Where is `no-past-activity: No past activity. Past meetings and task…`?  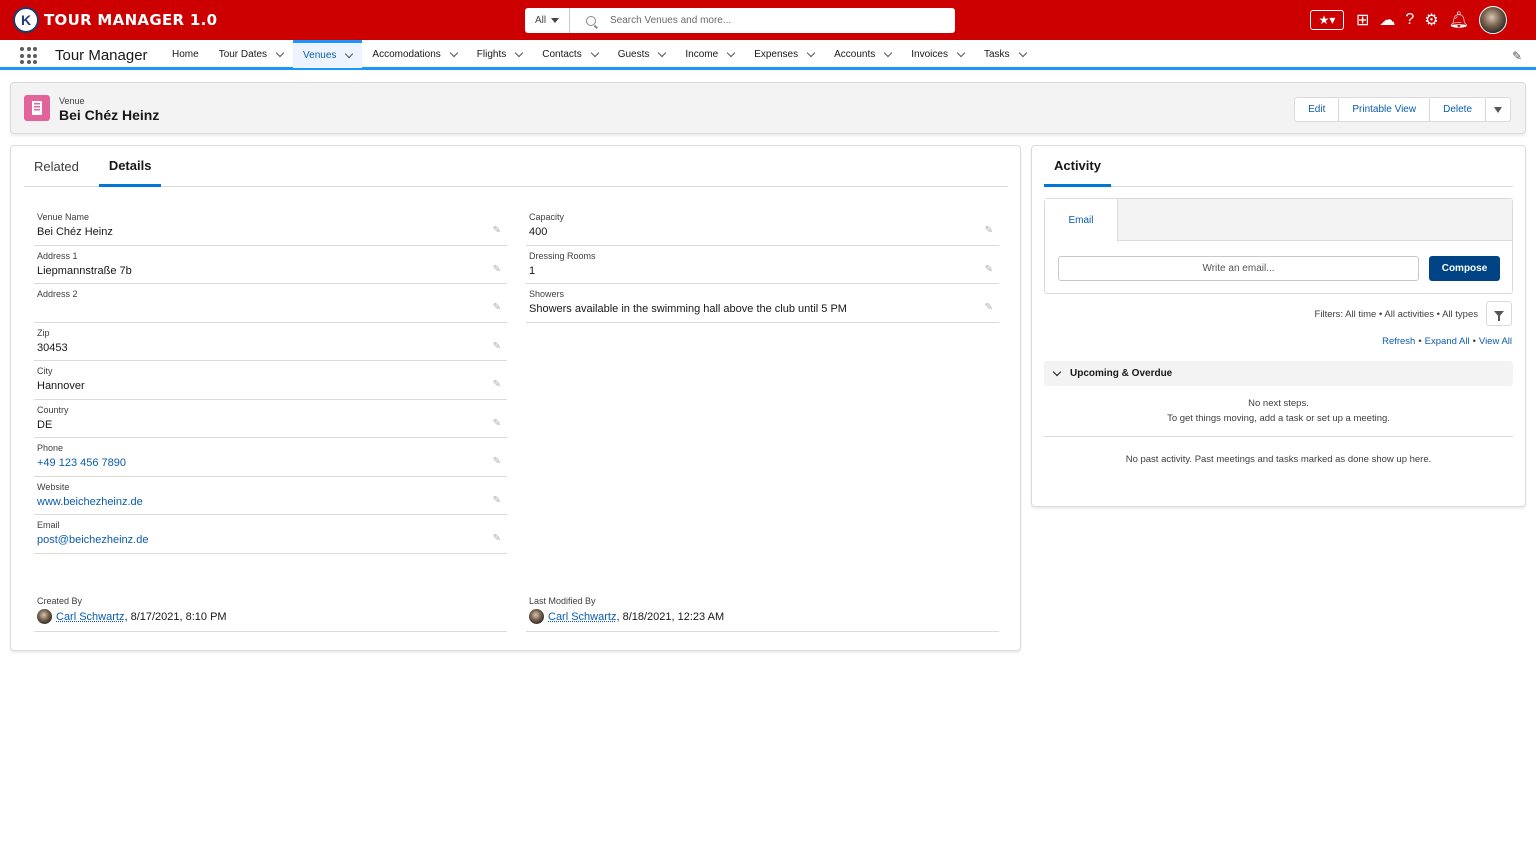
no-past-activity: No past activity. Past meetings and task… is located at coordinates (1278, 459).